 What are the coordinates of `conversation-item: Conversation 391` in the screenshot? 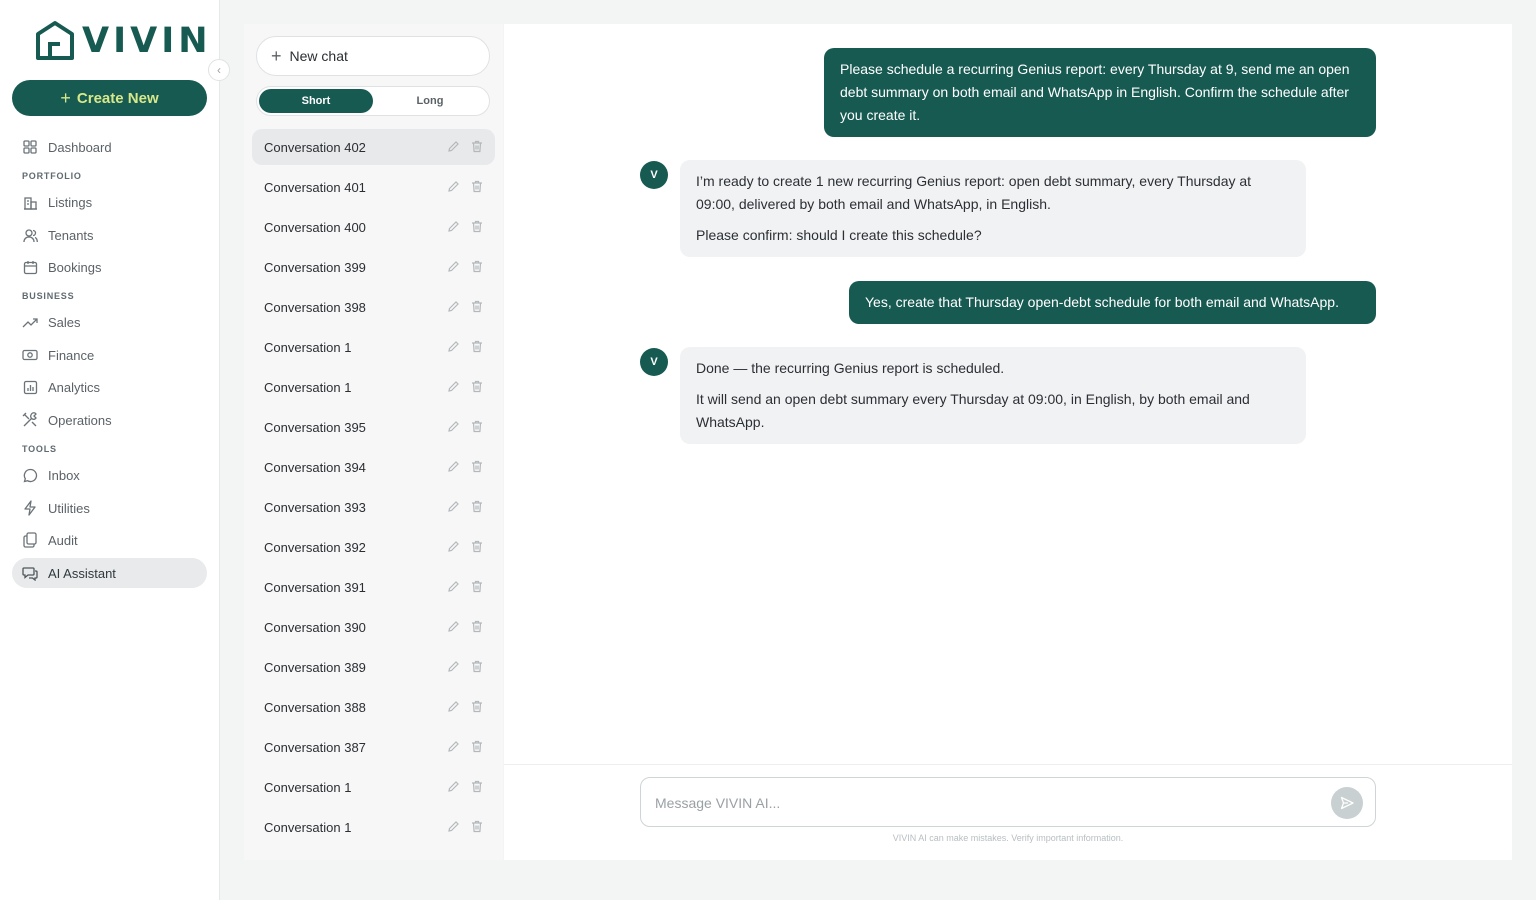 It's located at (373, 587).